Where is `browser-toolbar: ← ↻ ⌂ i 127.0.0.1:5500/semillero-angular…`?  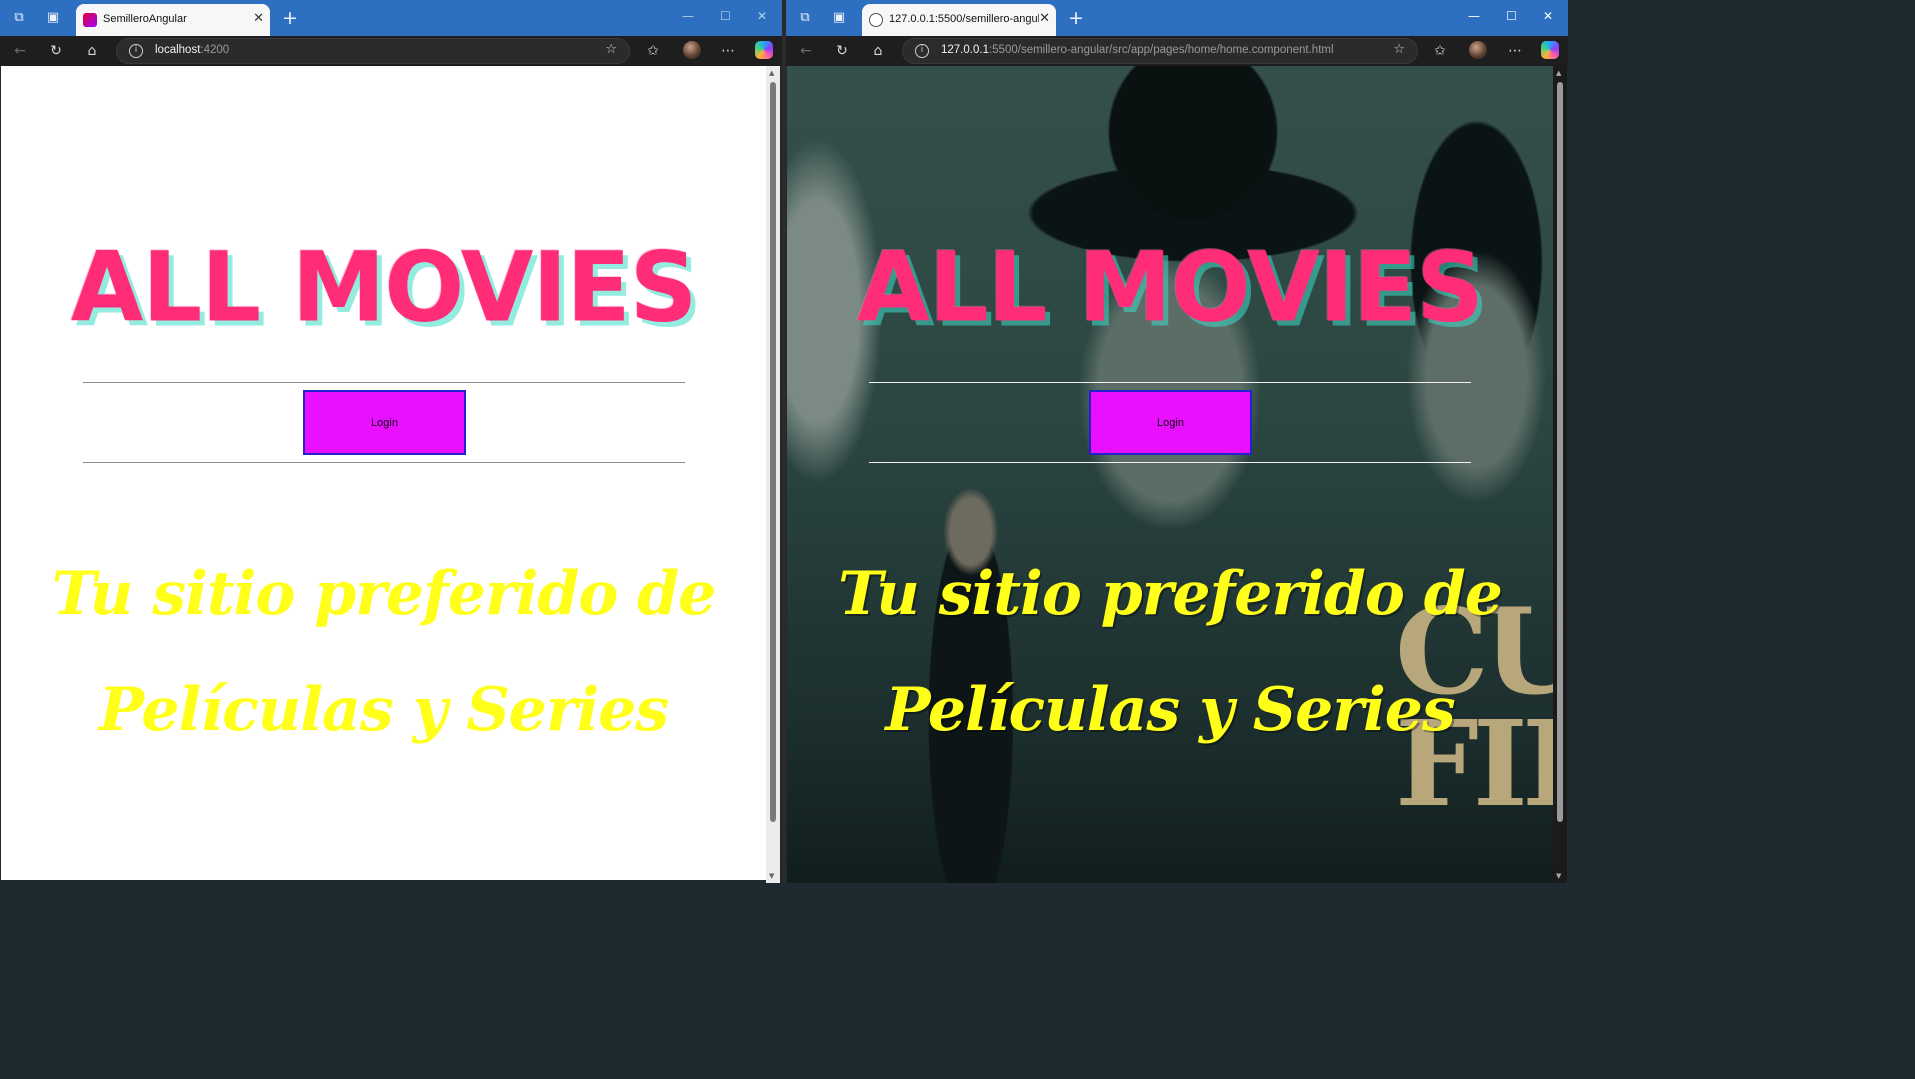
browser-toolbar: ← ↻ ⌂ i 127.0.0.1:5500/semillero-angular… is located at coordinates (1177, 51).